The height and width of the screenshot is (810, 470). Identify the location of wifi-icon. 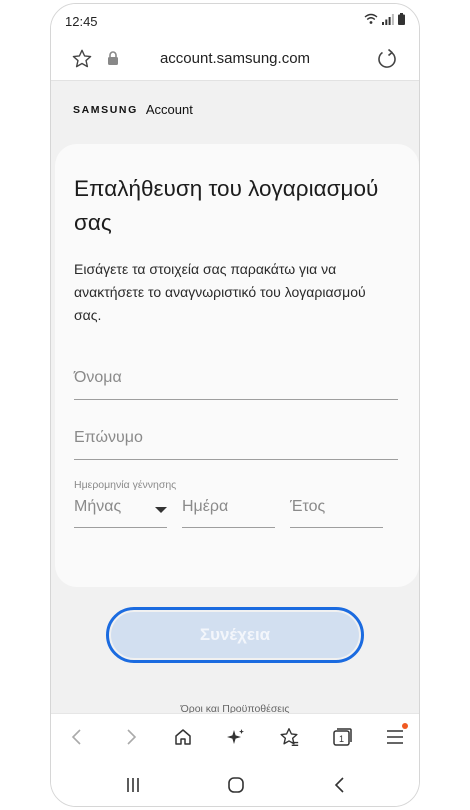
(371, 18).